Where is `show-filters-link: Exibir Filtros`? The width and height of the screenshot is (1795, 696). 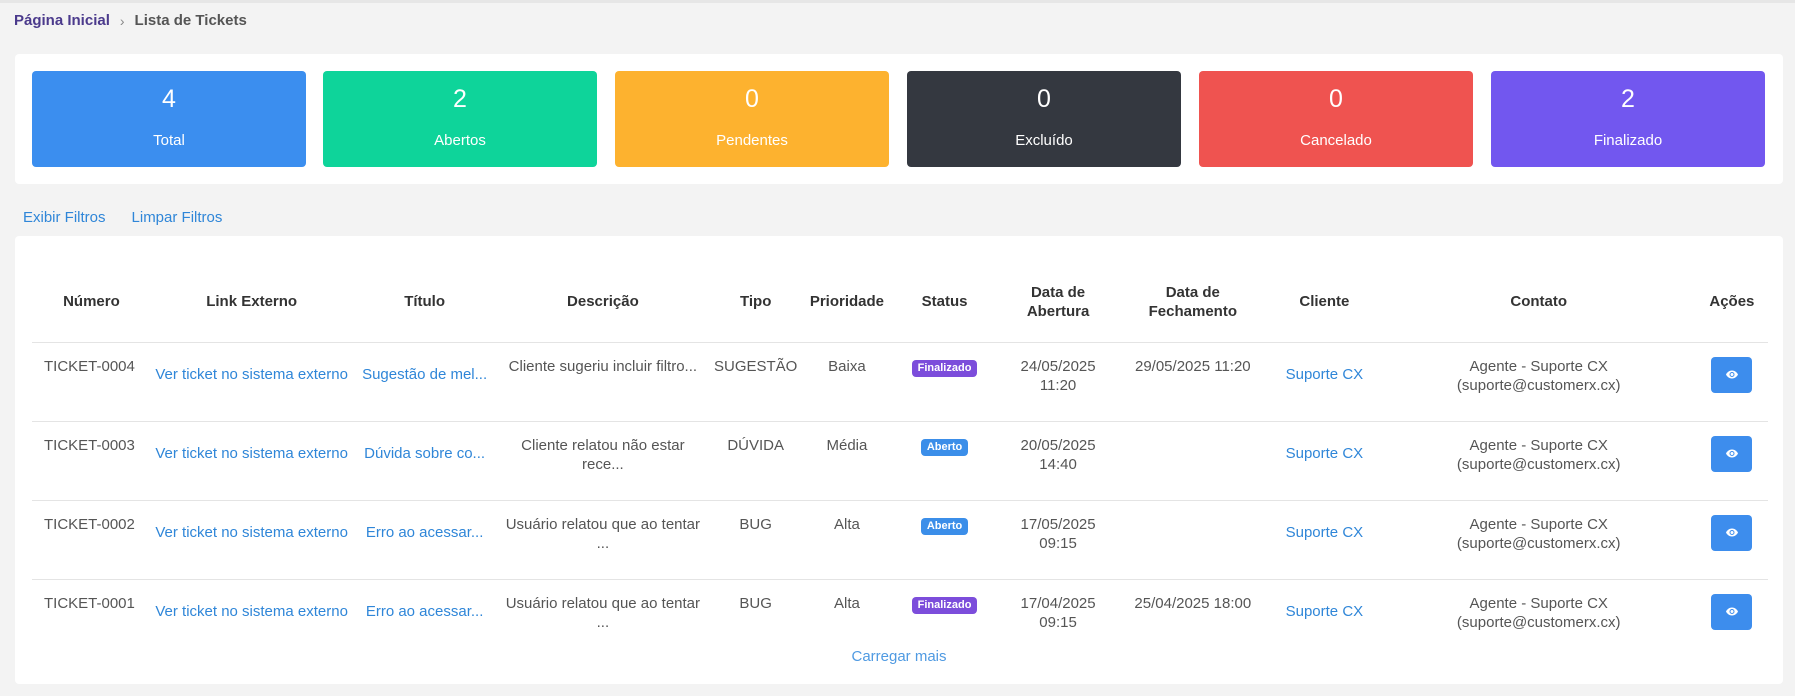 show-filters-link: Exibir Filtros is located at coordinates (64, 217).